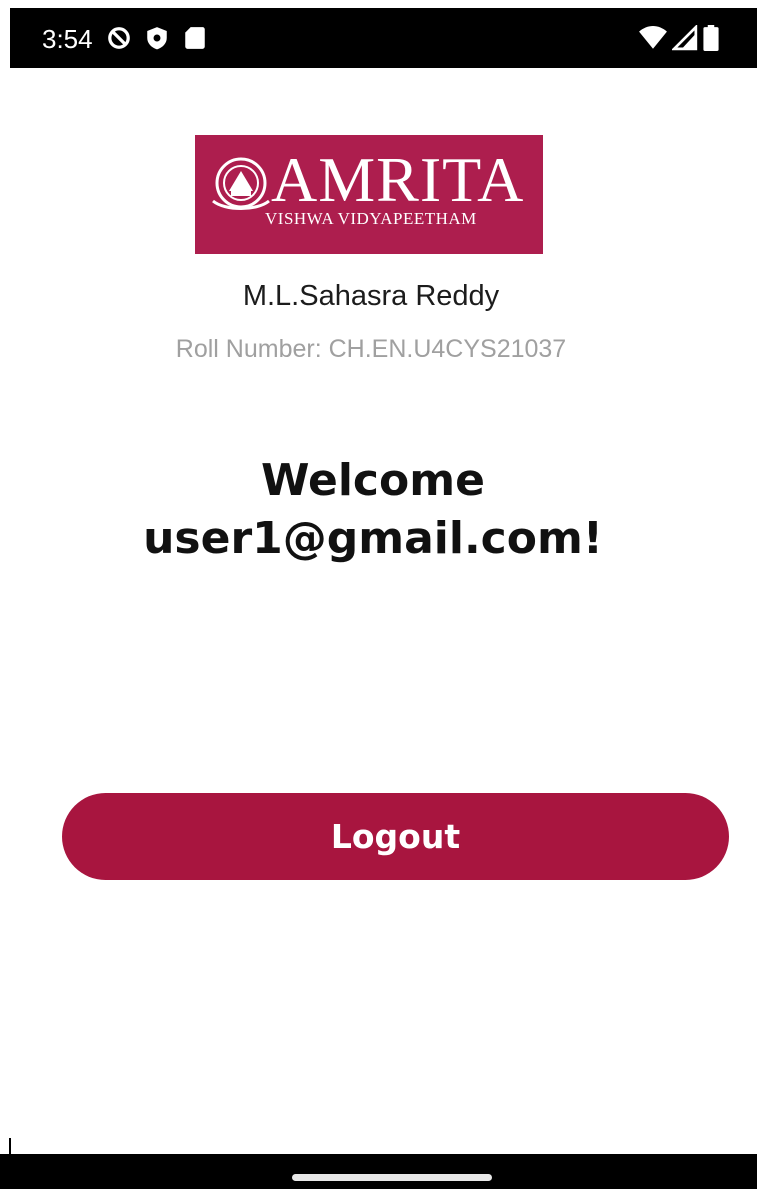 The height and width of the screenshot is (1189, 757). I want to click on profile-name: M.L.Sahasra Reddy, so click(371, 296).